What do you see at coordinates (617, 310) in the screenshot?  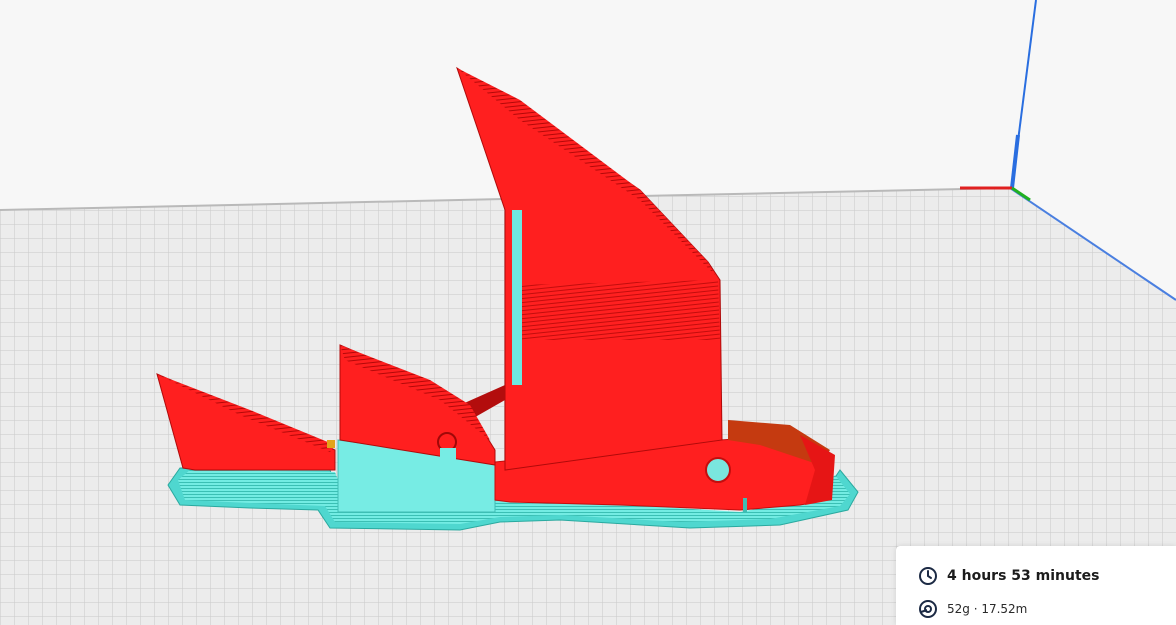 I see `main-fin-band` at bounding box center [617, 310].